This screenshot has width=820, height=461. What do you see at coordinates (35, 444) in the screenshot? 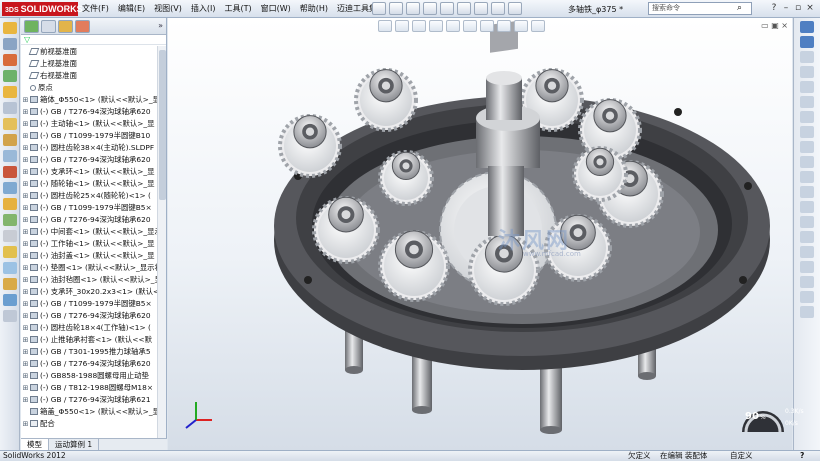
I see `tab-model: 模型` at bounding box center [35, 444].